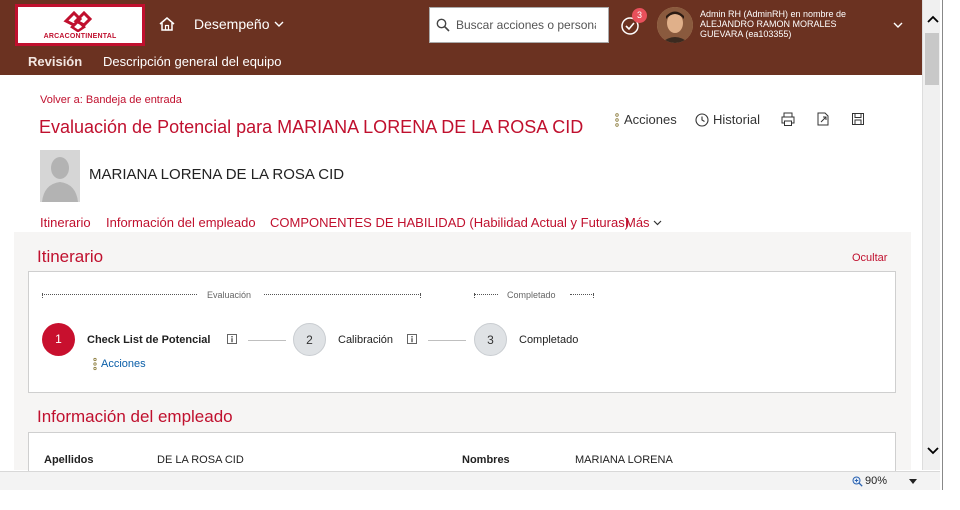 The image size is (960, 510). Describe the element at coordinates (148, 340) in the screenshot. I see `step-1-label: Check List de Potencial` at that location.